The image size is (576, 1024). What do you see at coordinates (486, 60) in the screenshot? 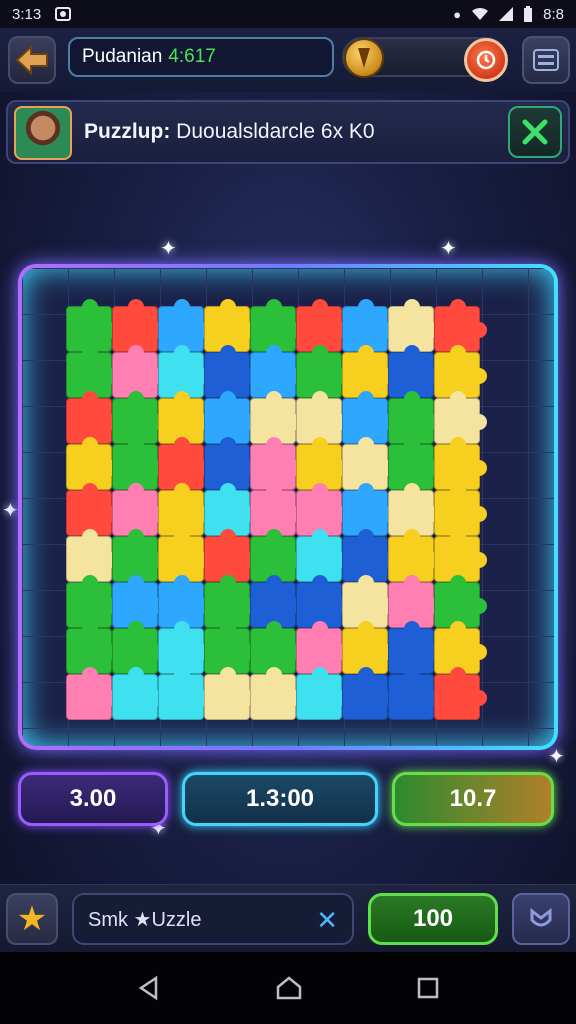
I see `timer-icon` at bounding box center [486, 60].